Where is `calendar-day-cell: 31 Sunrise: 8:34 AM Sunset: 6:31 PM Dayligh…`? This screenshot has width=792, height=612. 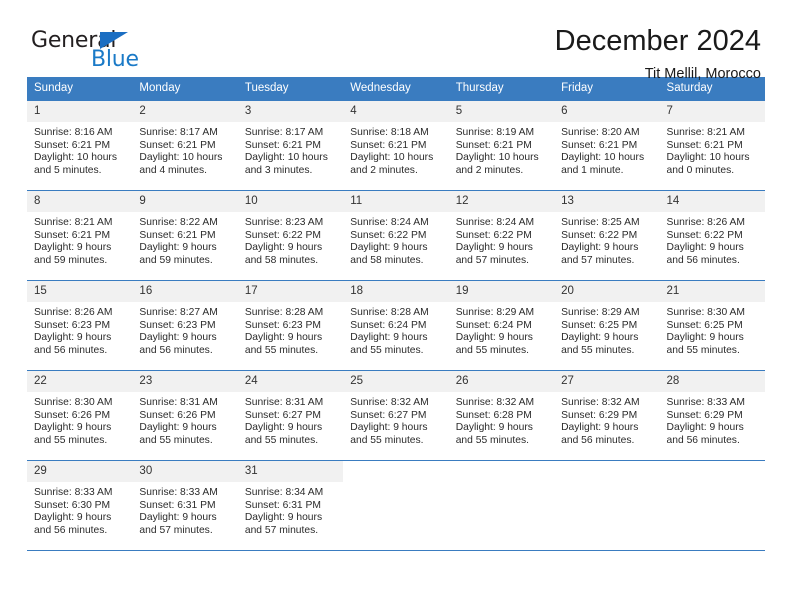 calendar-day-cell: 31 Sunrise: 8:34 AM Sunset: 6:31 PM Dayligh… is located at coordinates (290, 505).